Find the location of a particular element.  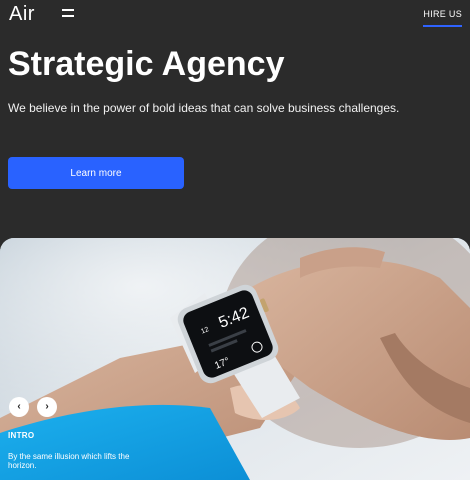

learn-more-button: Learn more is located at coordinates (96, 173).